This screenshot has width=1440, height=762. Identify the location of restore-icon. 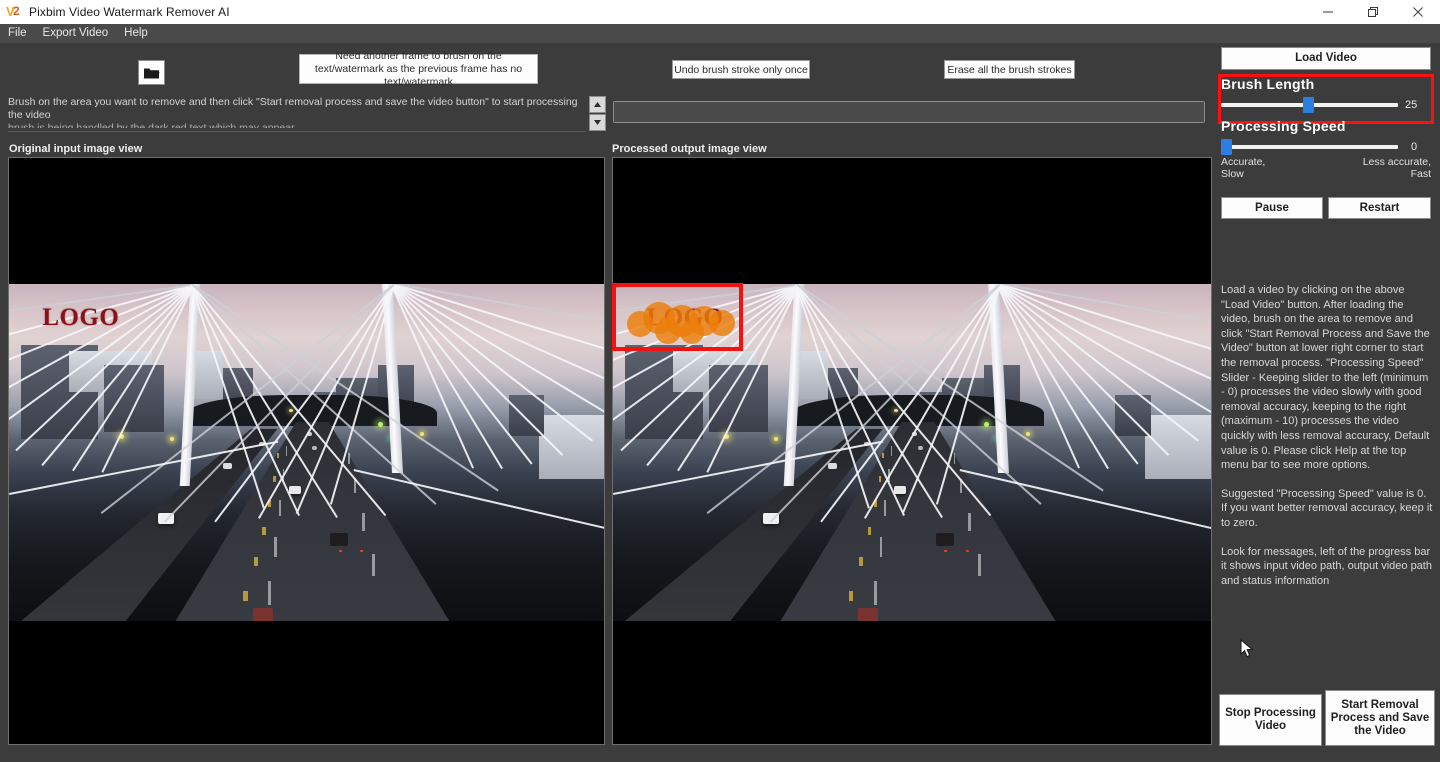
(1372, 12).